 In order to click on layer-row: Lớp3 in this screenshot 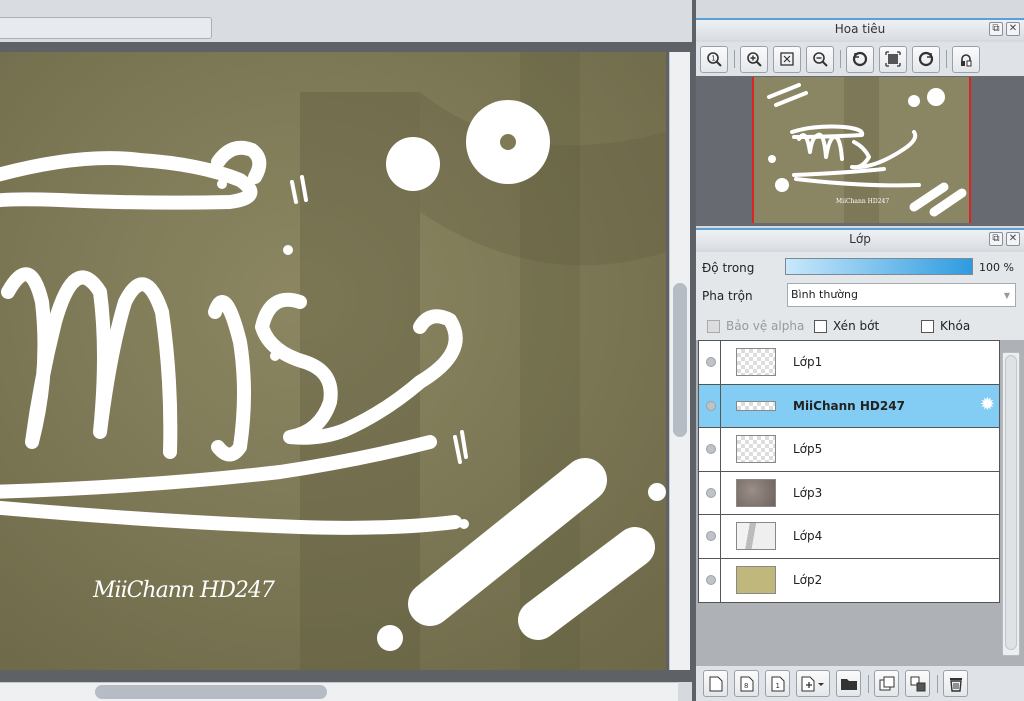, I will do `click(849, 493)`.